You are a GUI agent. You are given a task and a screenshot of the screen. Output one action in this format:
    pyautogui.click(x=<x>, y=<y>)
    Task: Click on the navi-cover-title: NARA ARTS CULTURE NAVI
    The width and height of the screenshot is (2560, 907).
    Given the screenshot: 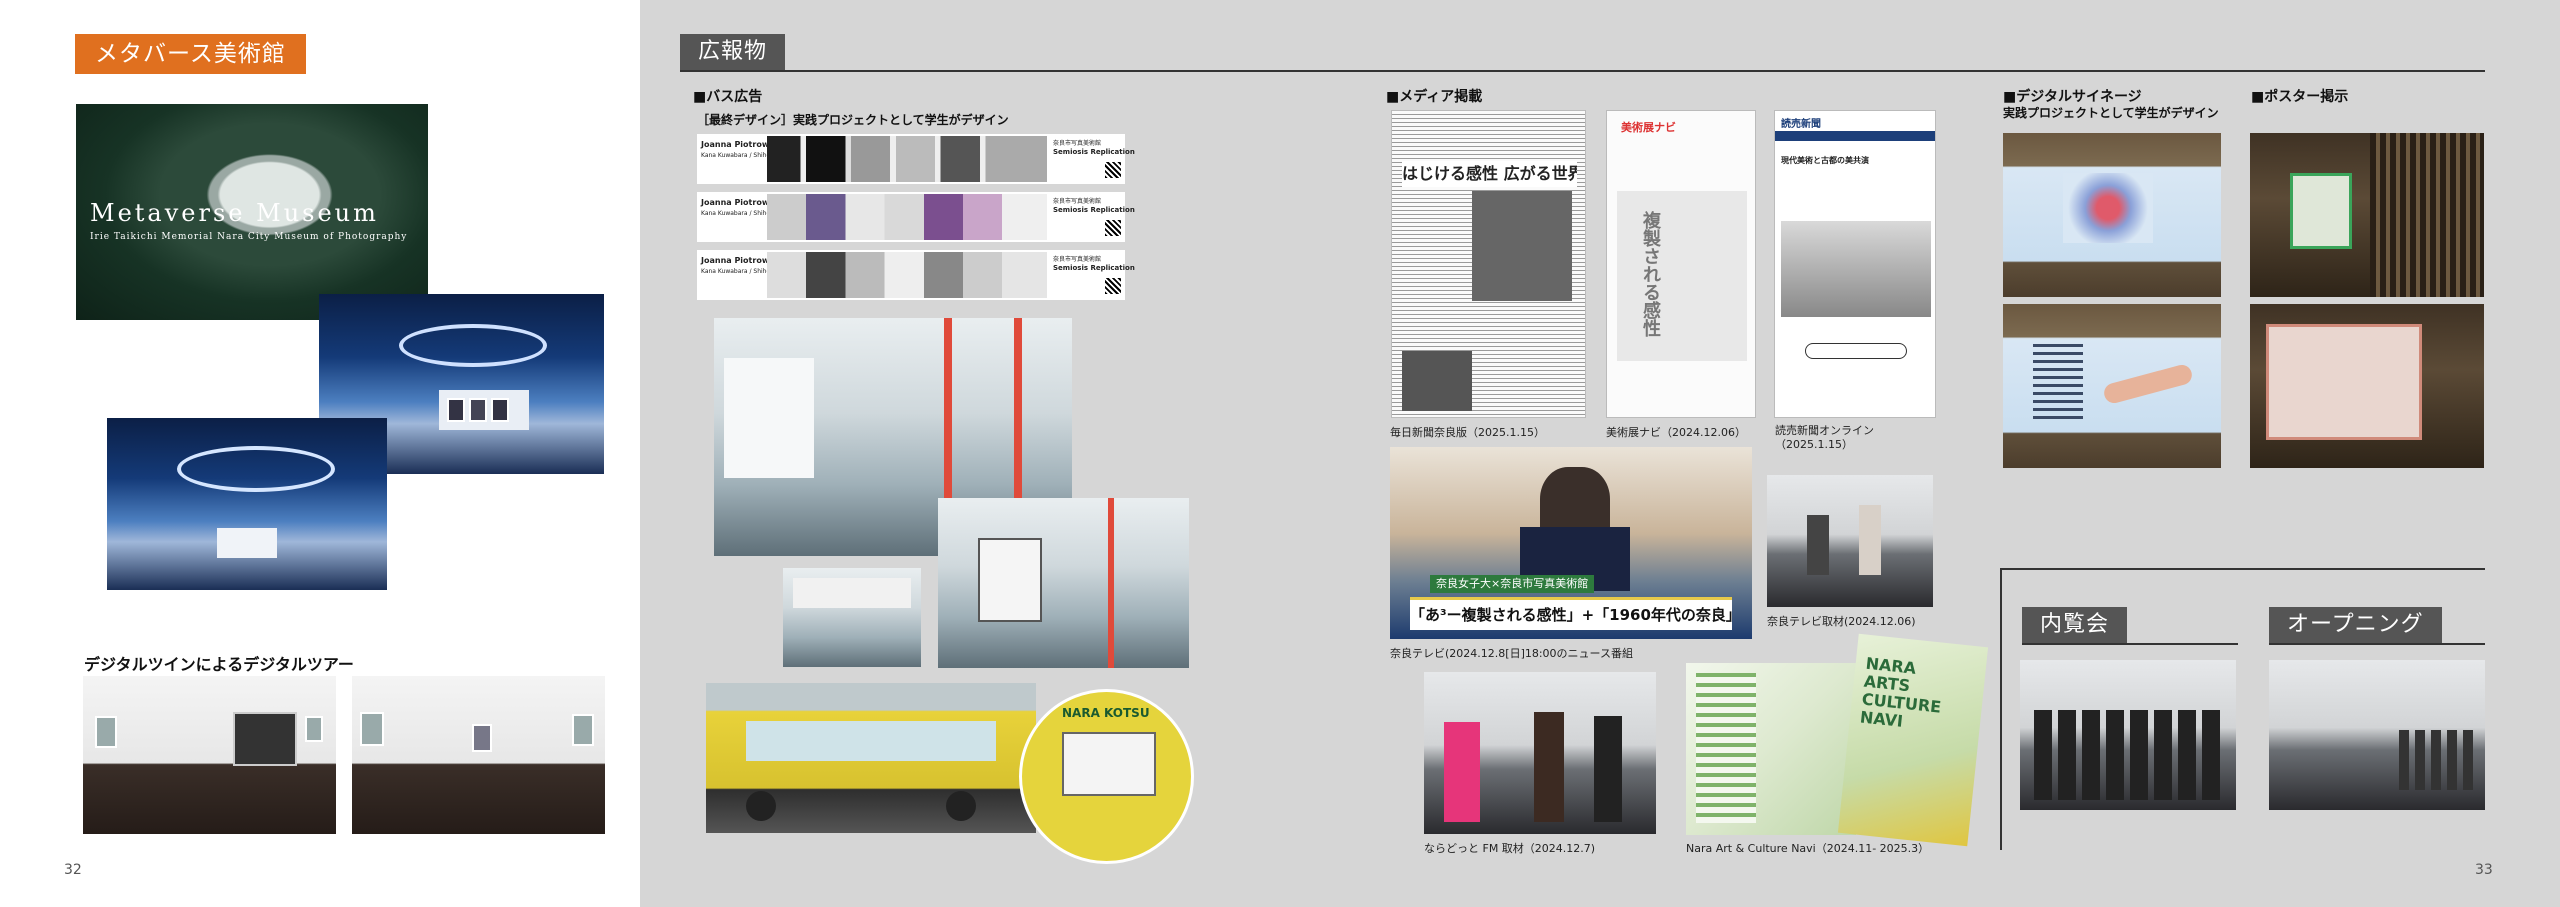 What is the action you would take?
    pyautogui.click(x=1901, y=692)
    